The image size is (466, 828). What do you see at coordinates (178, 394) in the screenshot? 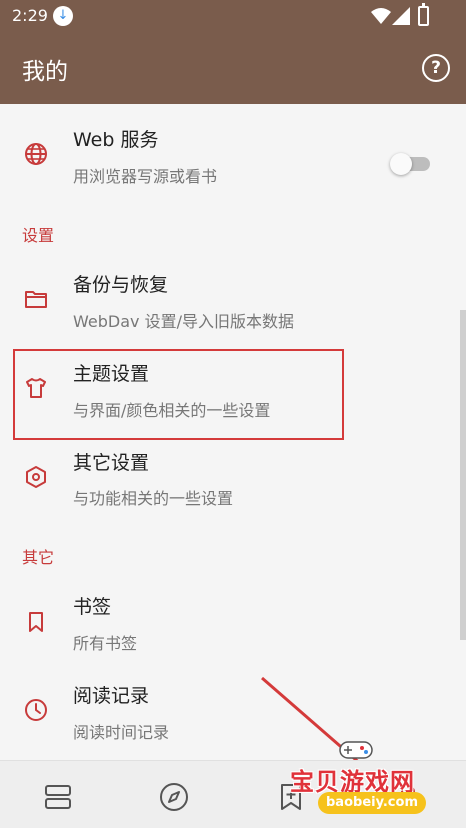
I see `highlight-box` at bounding box center [178, 394].